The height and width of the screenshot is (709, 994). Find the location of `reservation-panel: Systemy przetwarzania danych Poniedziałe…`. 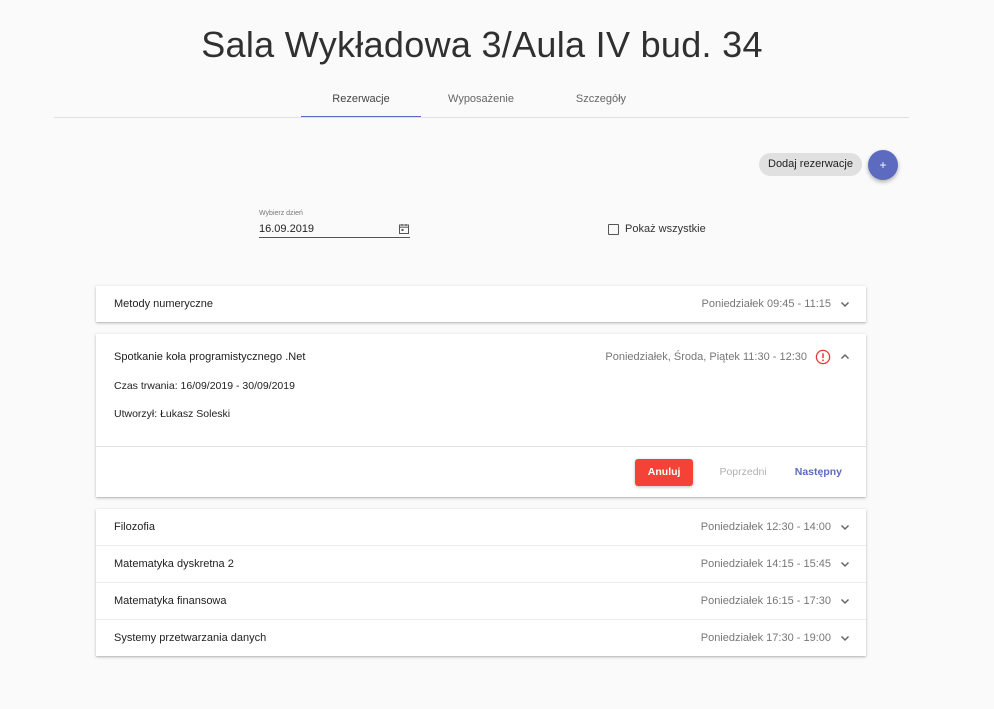

reservation-panel: Systemy przetwarzania danych Poniedziałe… is located at coordinates (481, 638).